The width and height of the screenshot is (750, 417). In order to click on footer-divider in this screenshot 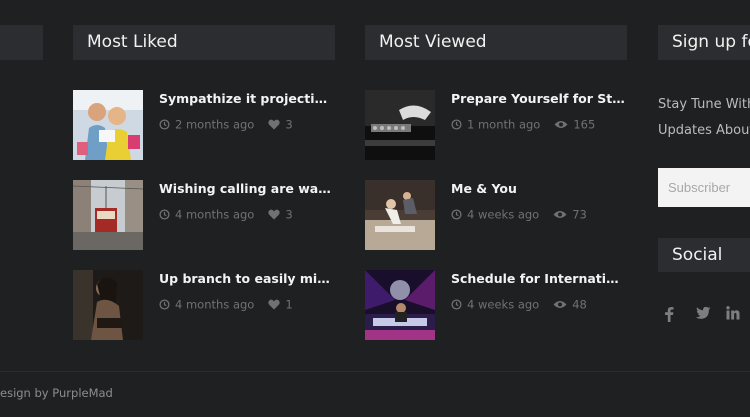, I will do `click(375, 371)`.